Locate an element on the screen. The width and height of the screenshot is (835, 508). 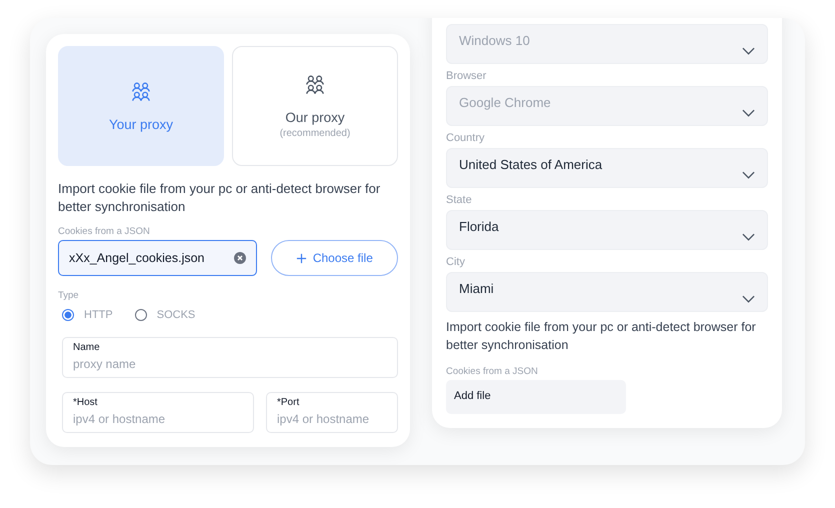
field-label: Browser is located at coordinates (466, 76).